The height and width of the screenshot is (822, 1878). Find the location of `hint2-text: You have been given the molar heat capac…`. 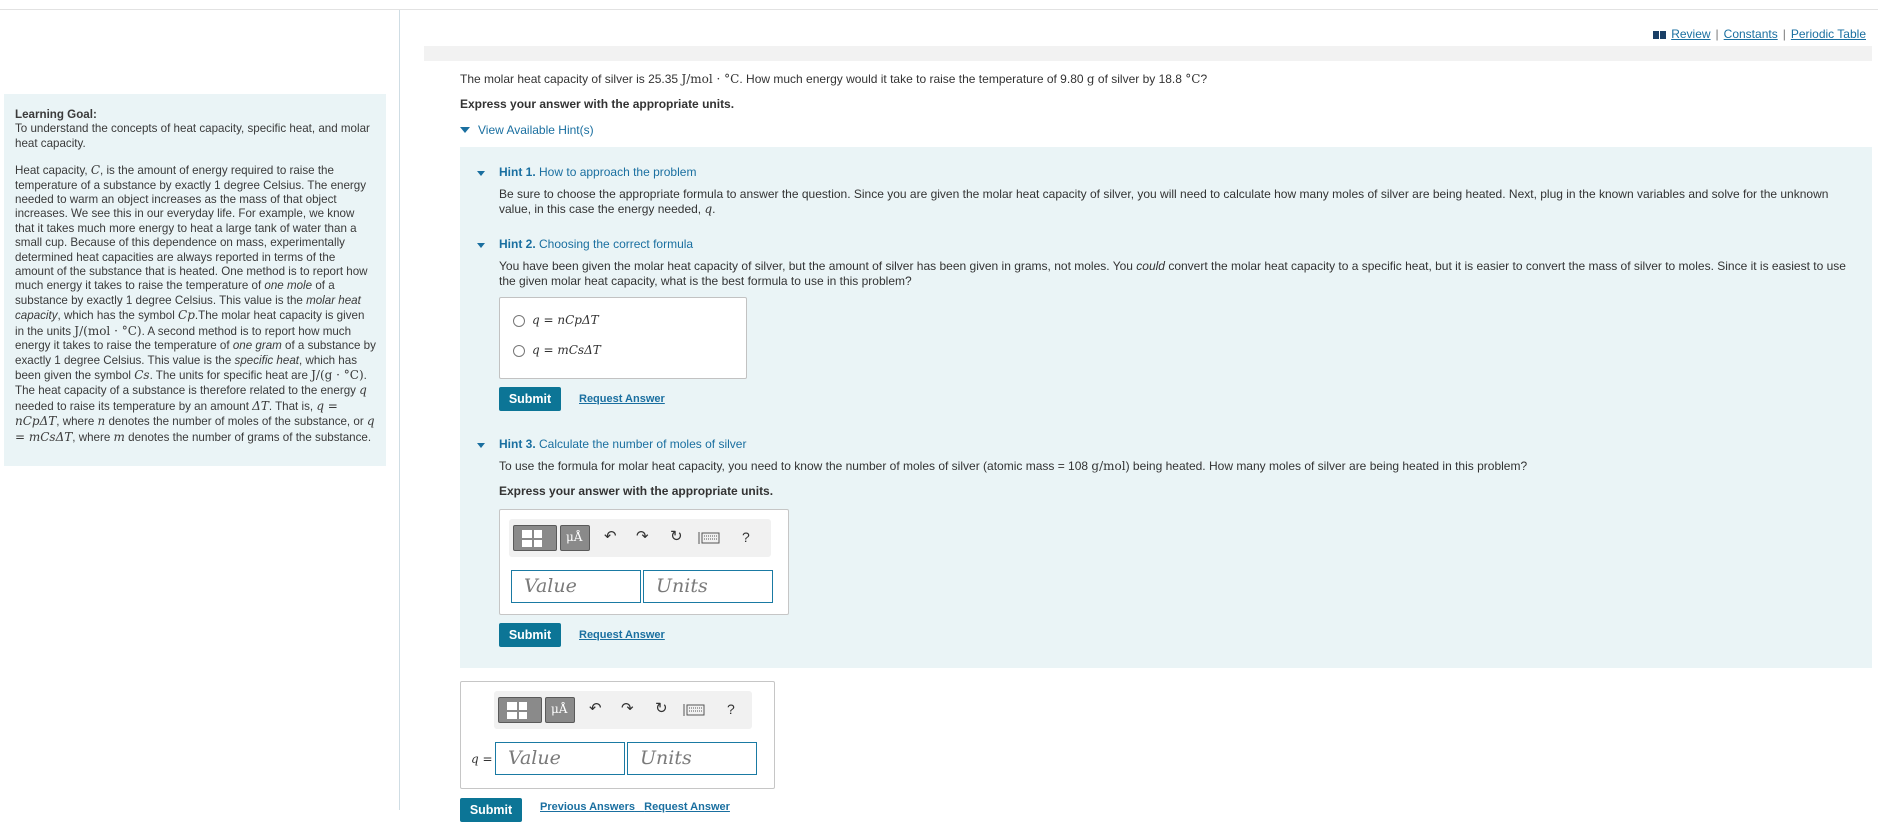

hint2-text: You have been given the molar heat capac… is located at coordinates (1172, 273).